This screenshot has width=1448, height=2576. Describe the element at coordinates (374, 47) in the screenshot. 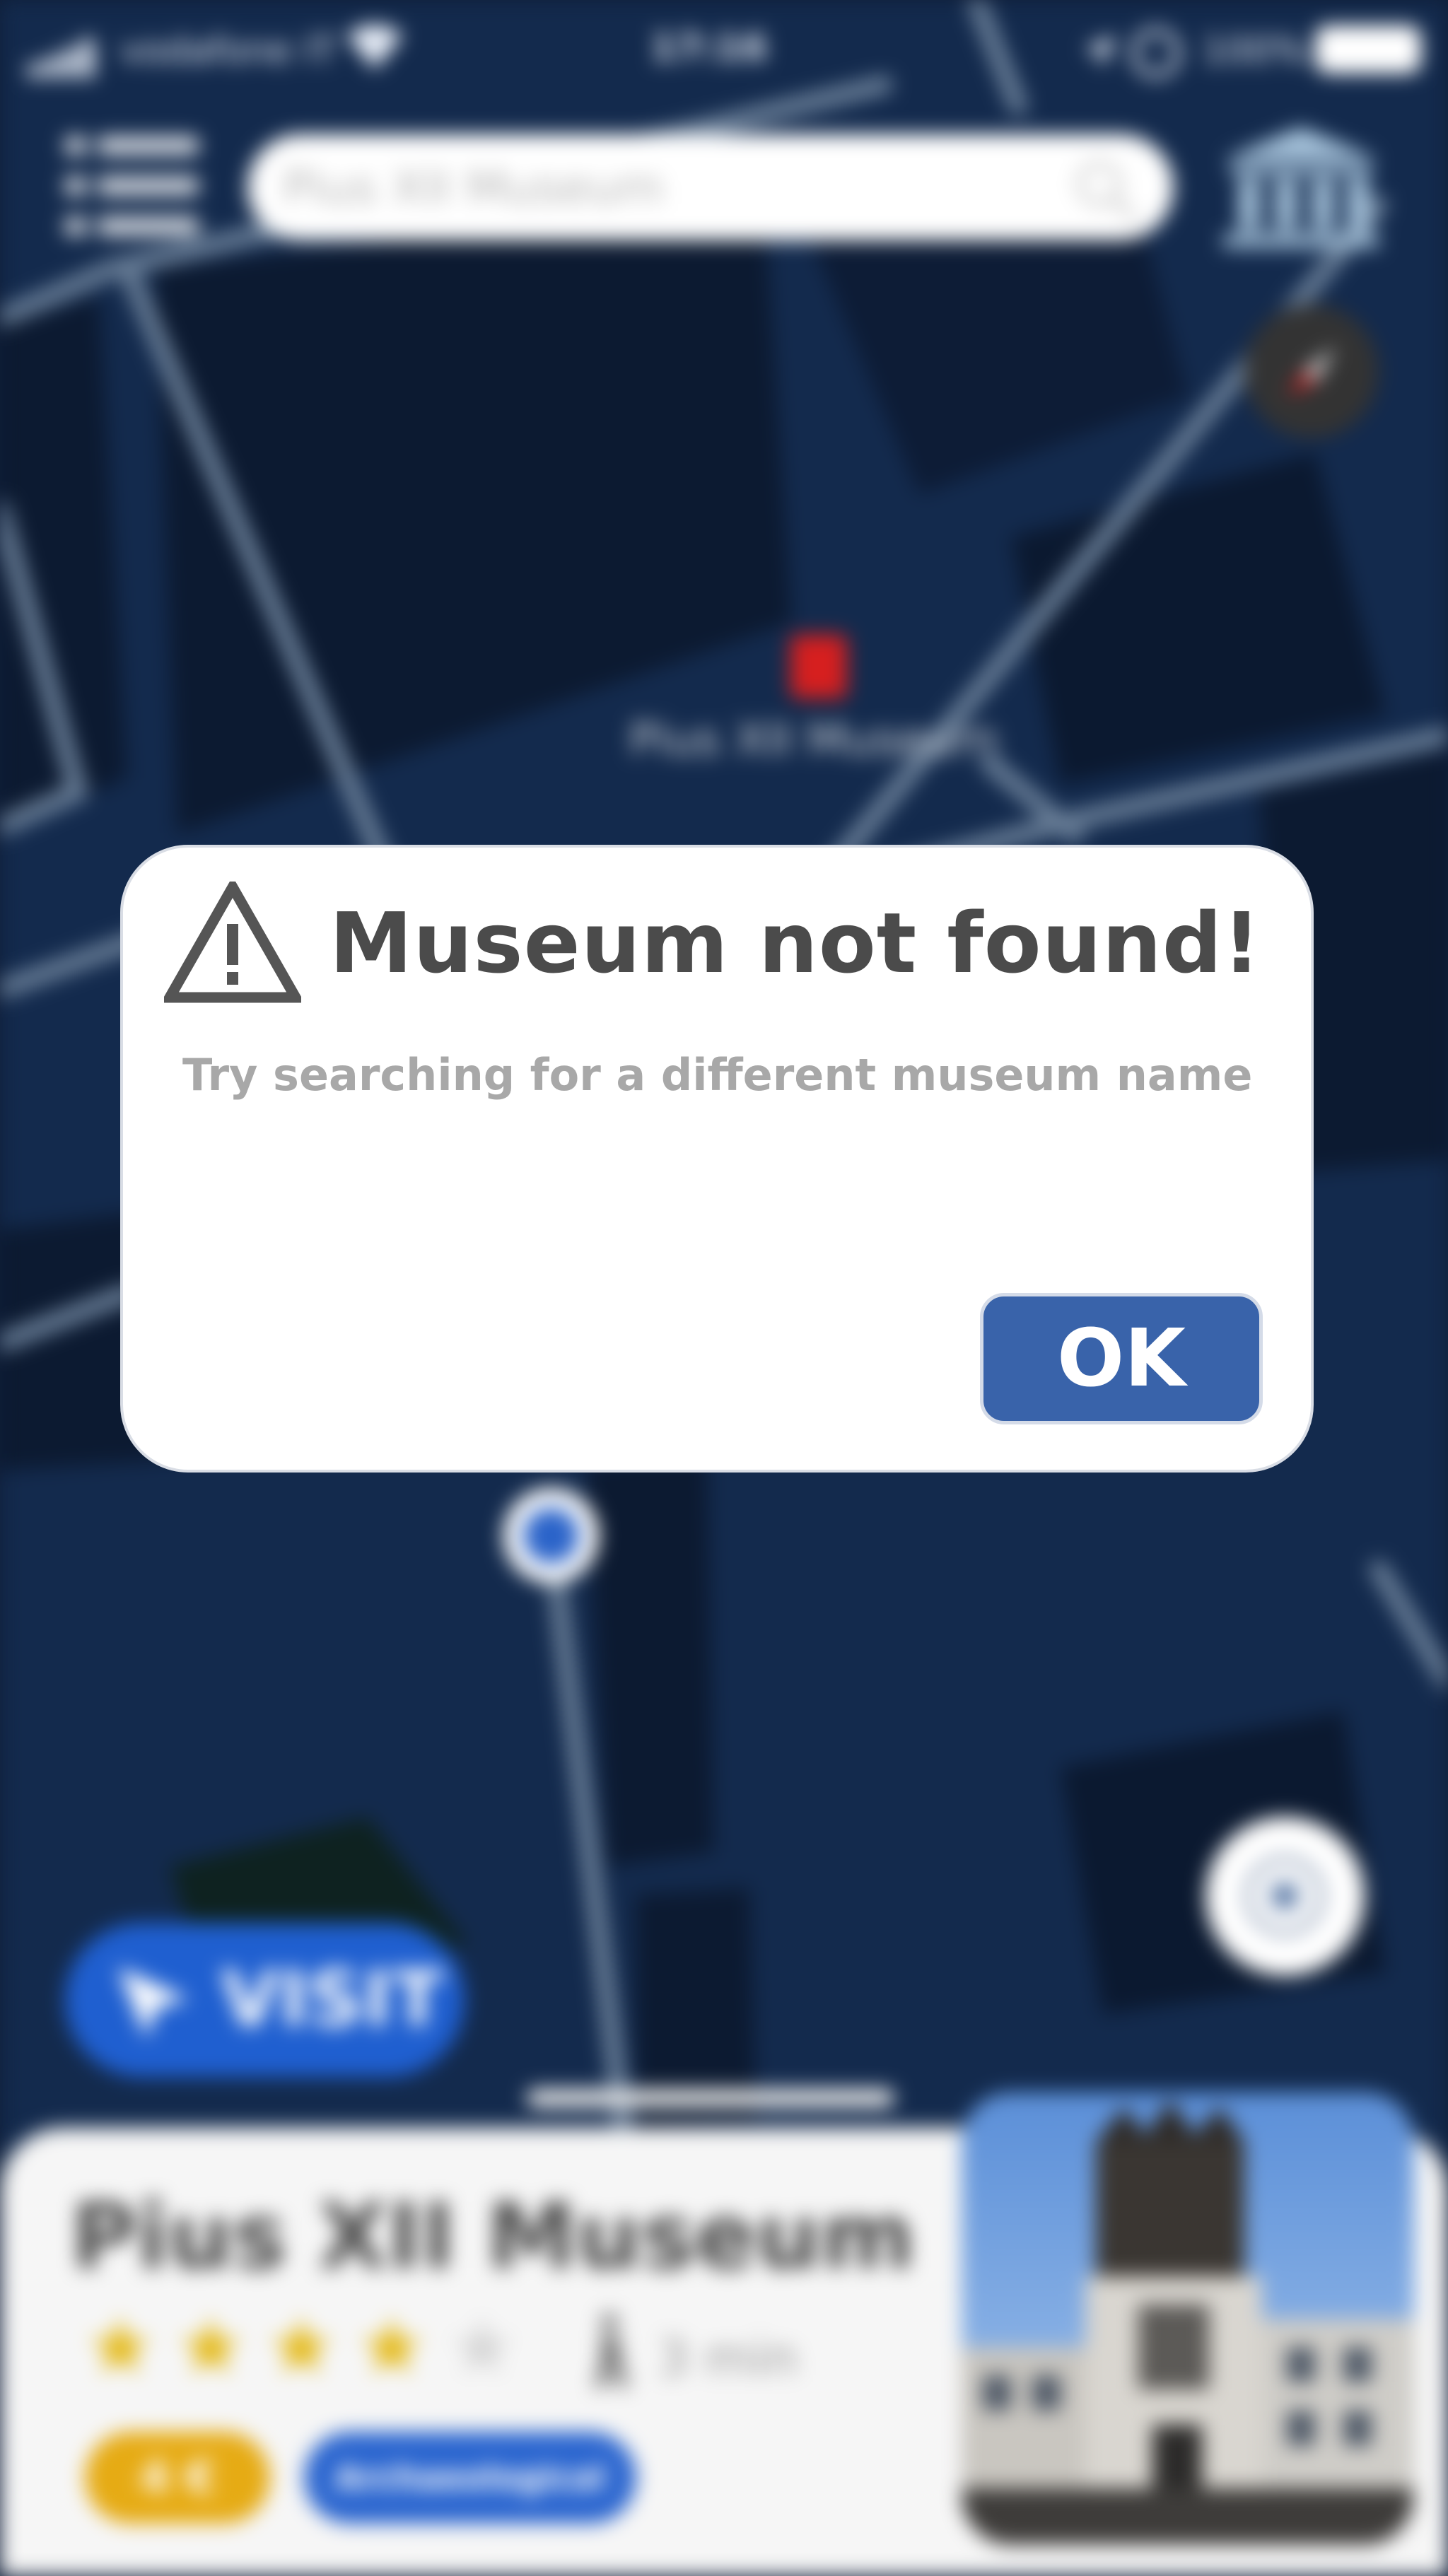

I see `wifi-icon` at that location.